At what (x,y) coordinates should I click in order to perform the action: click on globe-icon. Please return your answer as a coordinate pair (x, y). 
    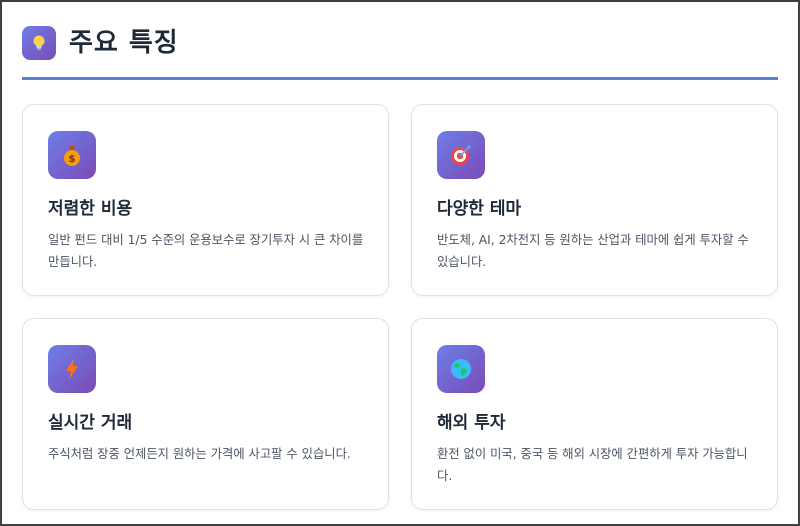
    Looking at the image, I should click on (461, 369).